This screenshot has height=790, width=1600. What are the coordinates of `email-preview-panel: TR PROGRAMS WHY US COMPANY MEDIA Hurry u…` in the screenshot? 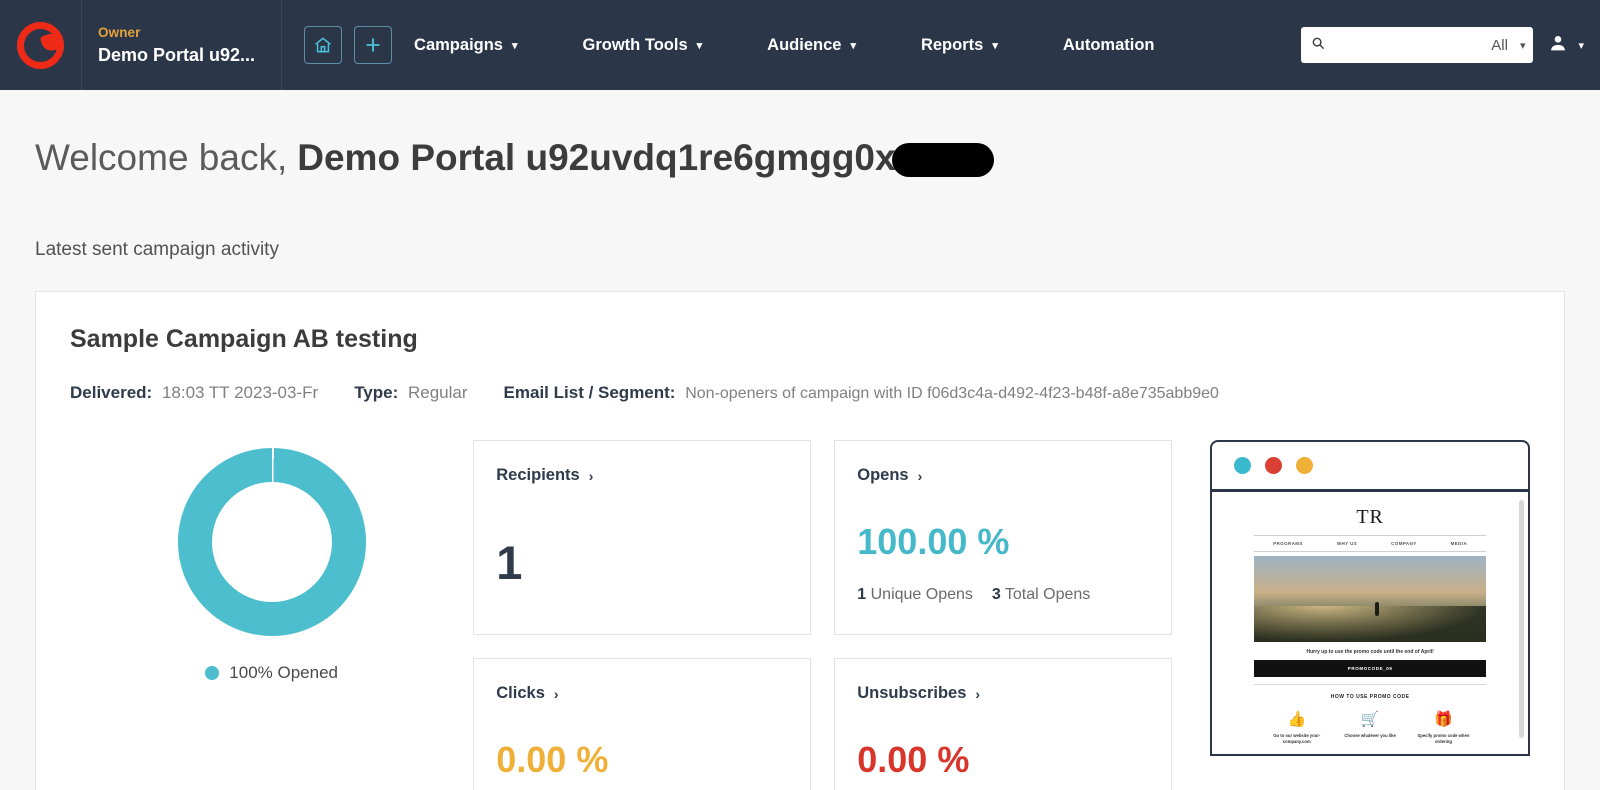 It's located at (1370, 598).